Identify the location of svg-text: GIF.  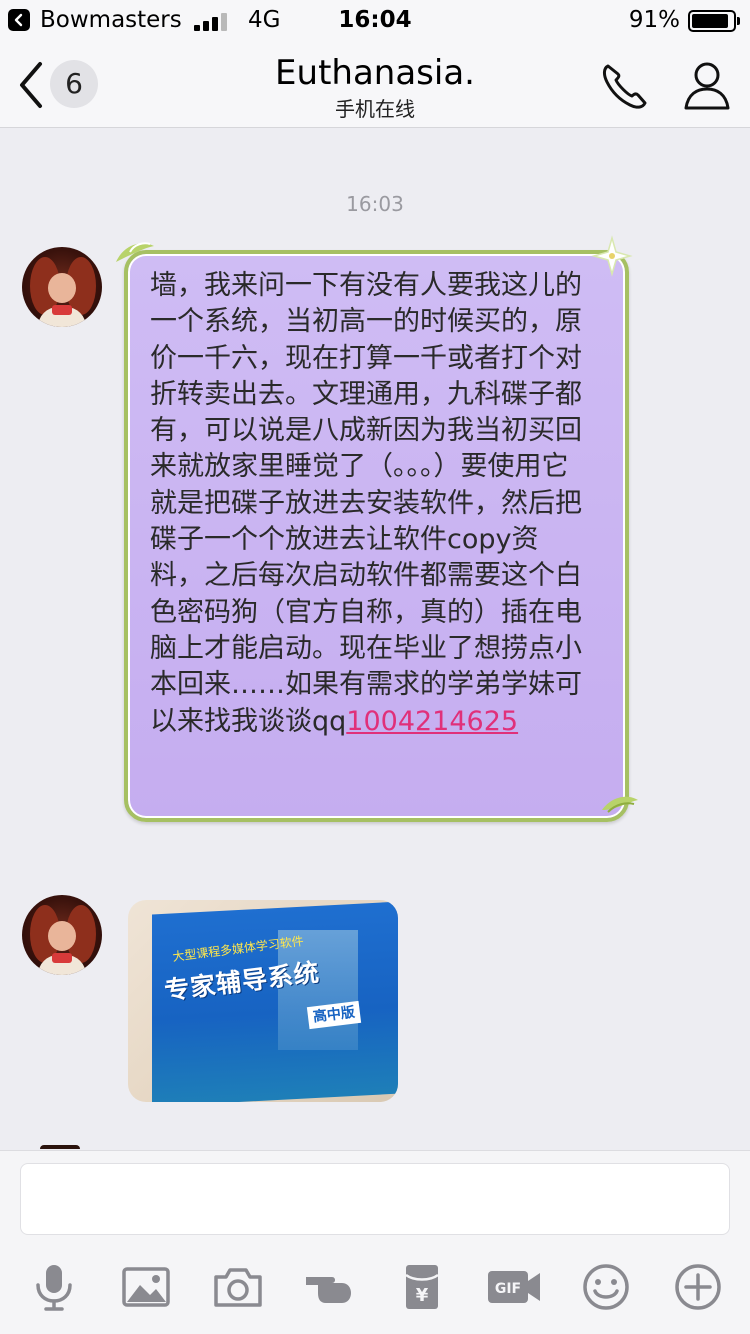
(508, 1289).